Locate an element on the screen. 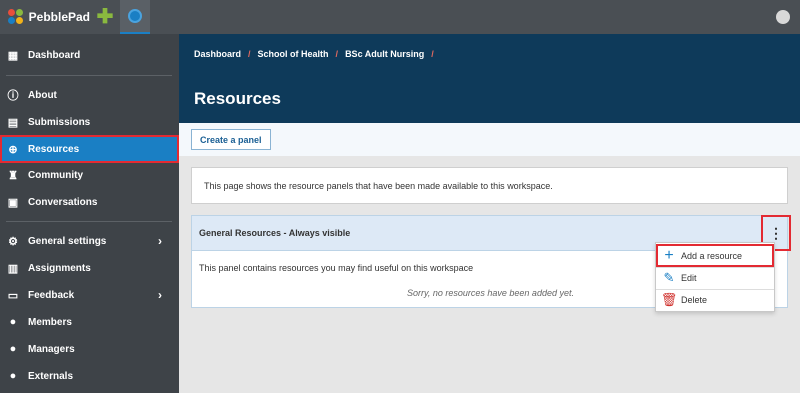 Image resolution: width=800 pixels, height=393 pixels. gear-icon: ⚙ is located at coordinates (13, 241).